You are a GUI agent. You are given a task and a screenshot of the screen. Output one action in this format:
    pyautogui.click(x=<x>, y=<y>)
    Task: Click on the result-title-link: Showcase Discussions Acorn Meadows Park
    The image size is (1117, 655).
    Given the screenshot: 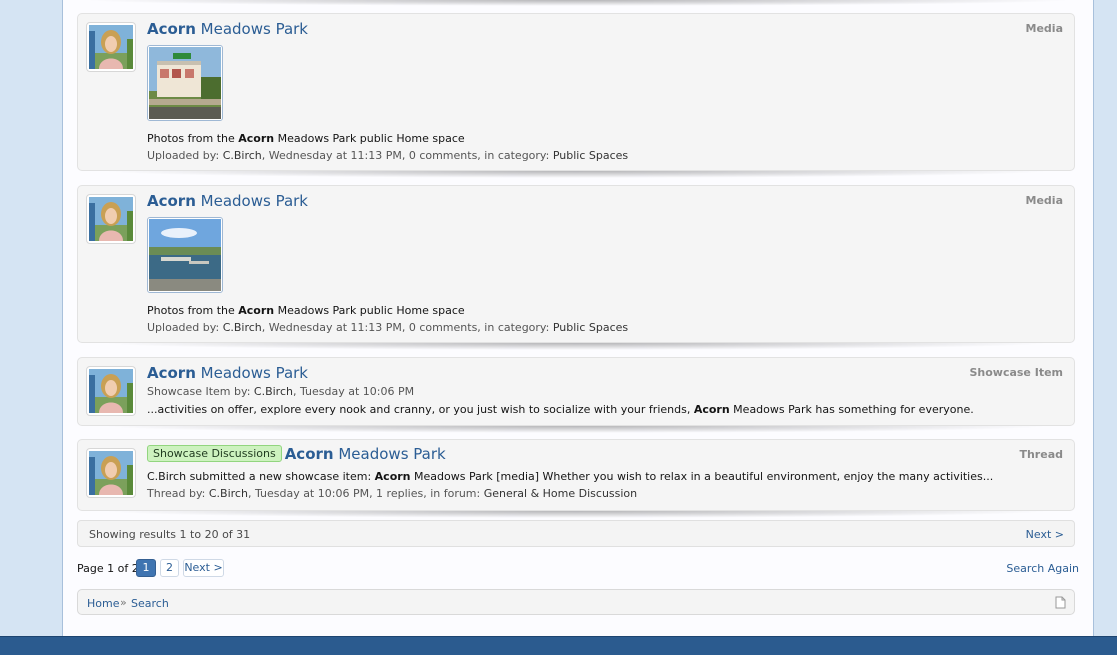 What is the action you would take?
    pyautogui.click(x=296, y=454)
    